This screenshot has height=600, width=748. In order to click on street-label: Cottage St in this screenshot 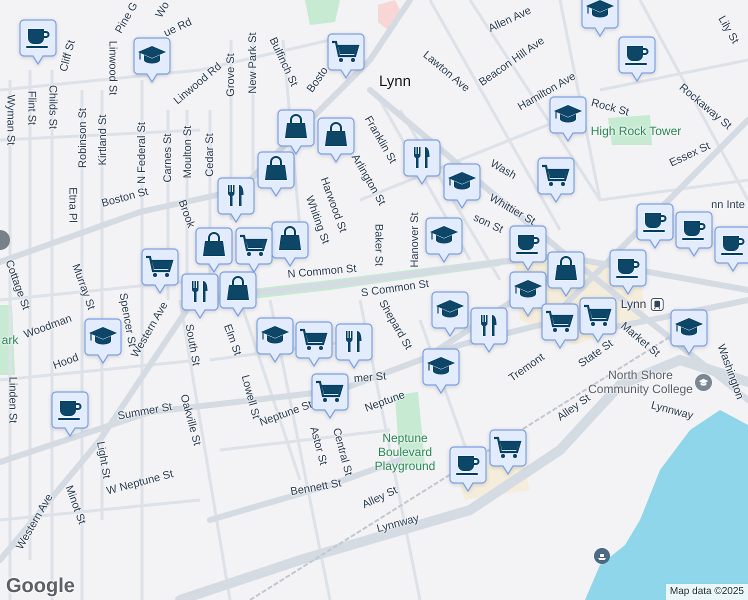, I will do `click(17, 285)`.